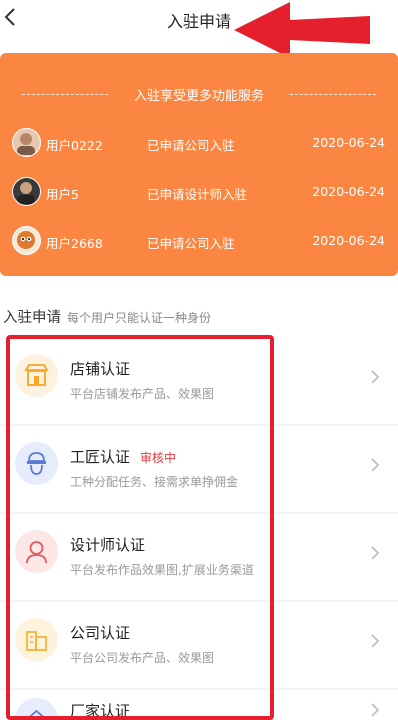 The image size is (398, 720). I want to click on banner-header: 入驻享受更多功能服务, so click(199, 94).